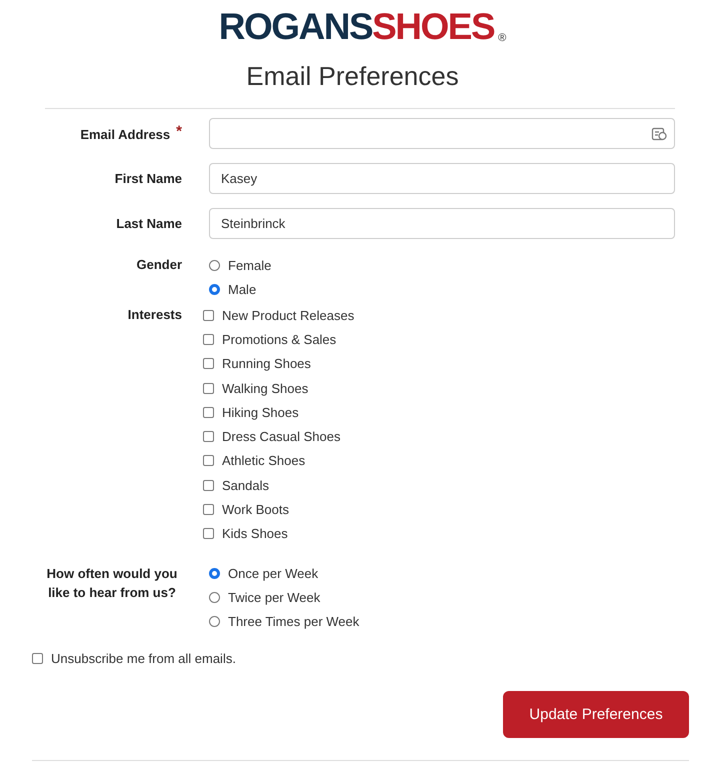 This screenshot has width=705, height=776. Describe the element at coordinates (148, 178) in the screenshot. I see `field-label: First Name` at that location.